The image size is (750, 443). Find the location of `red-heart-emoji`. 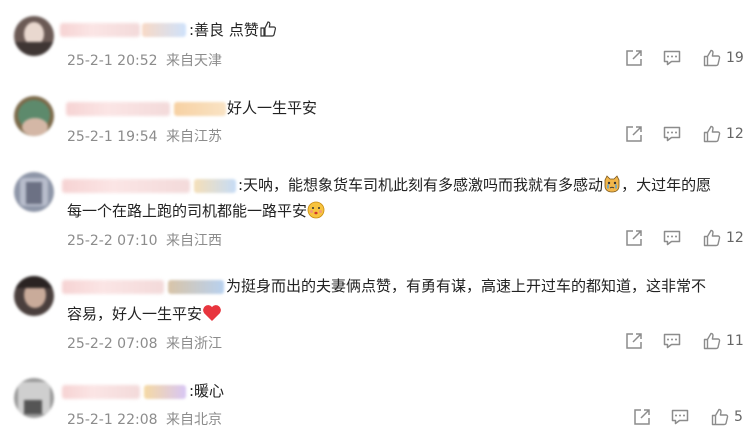

red-heart-emoji is located at coordinates (212, 317).